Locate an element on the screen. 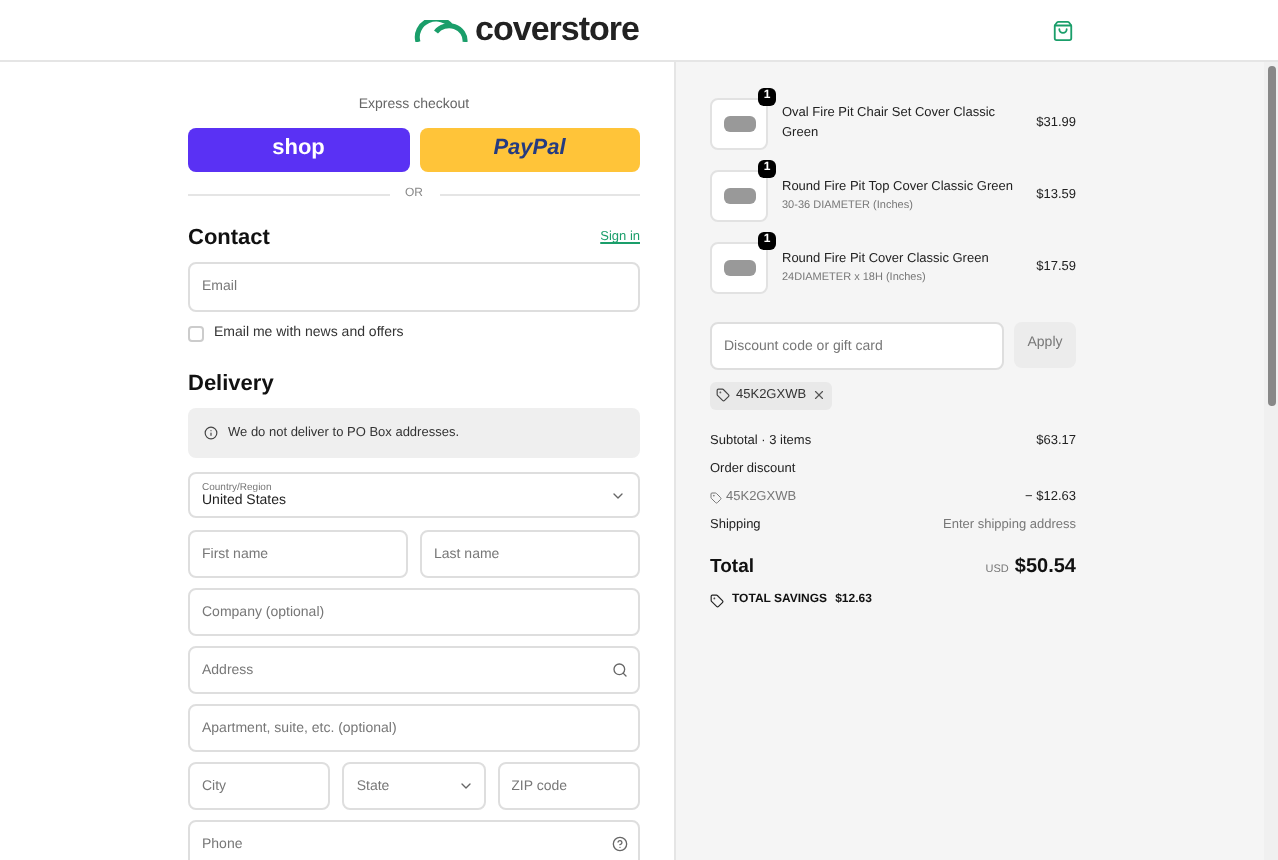 This screenshot has width=1278, height=860. arch-logo-icon is located at coordinates (440, 30).